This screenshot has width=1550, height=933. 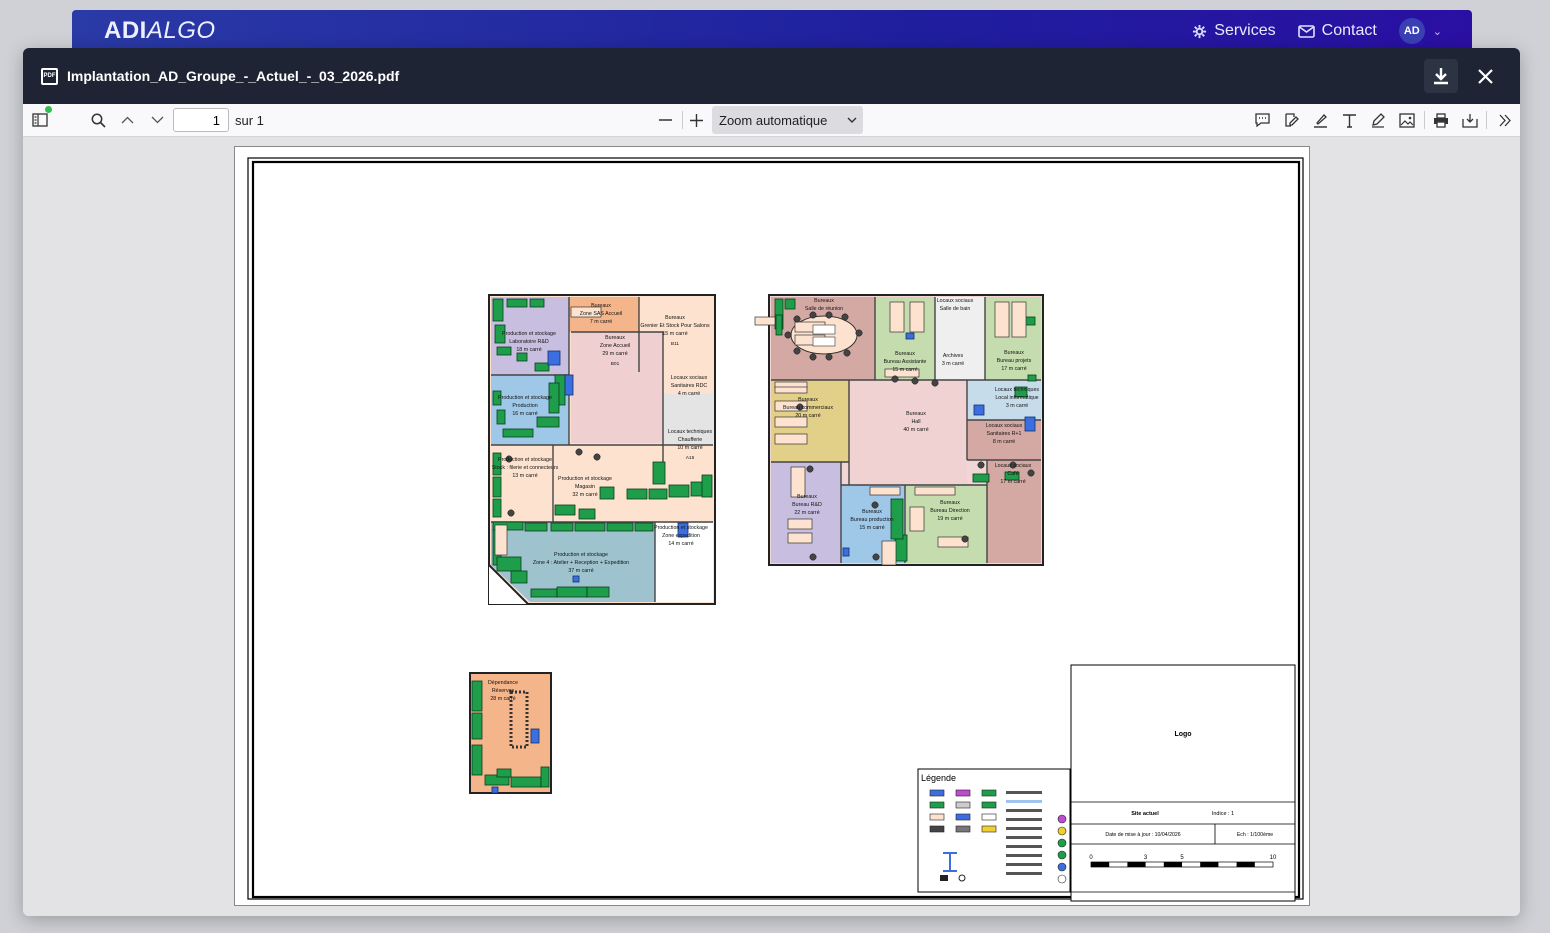 I want to click on right-room-label-10: Bureaux, so click(x=807, y=497).